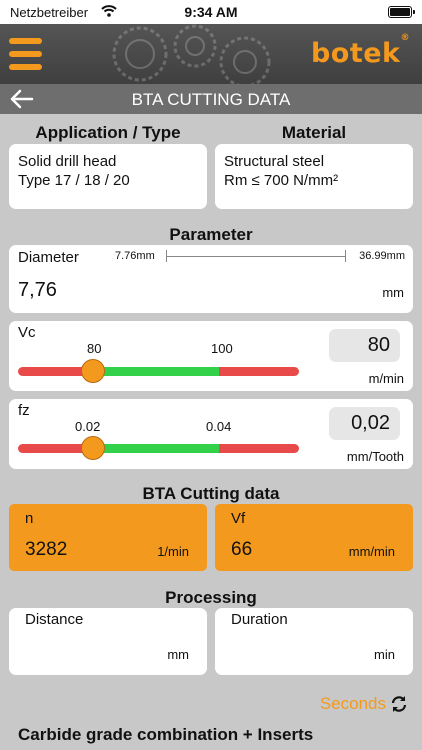  What do you see at coordinates (108, 132) in the screenshot?
I see `application-heading: Application / Type` at bounding box center [108, 132].